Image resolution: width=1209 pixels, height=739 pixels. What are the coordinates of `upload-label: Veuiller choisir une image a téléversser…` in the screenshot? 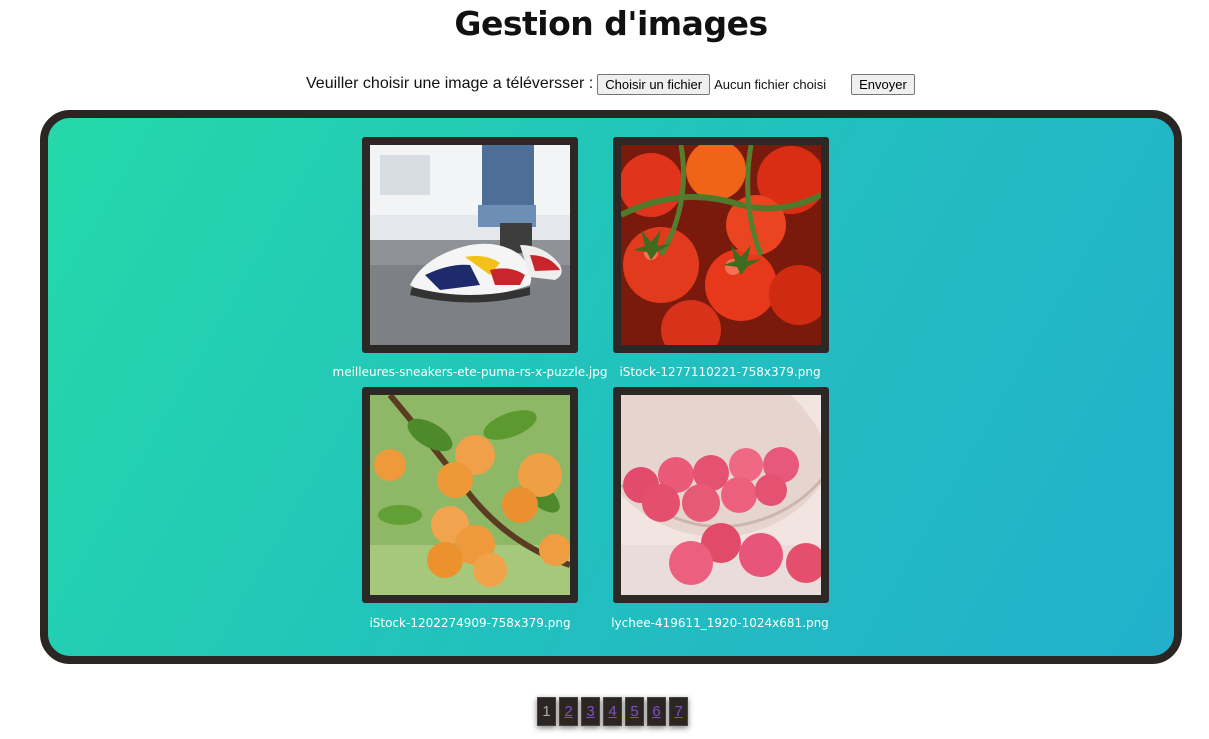 It's located at (450, 83).